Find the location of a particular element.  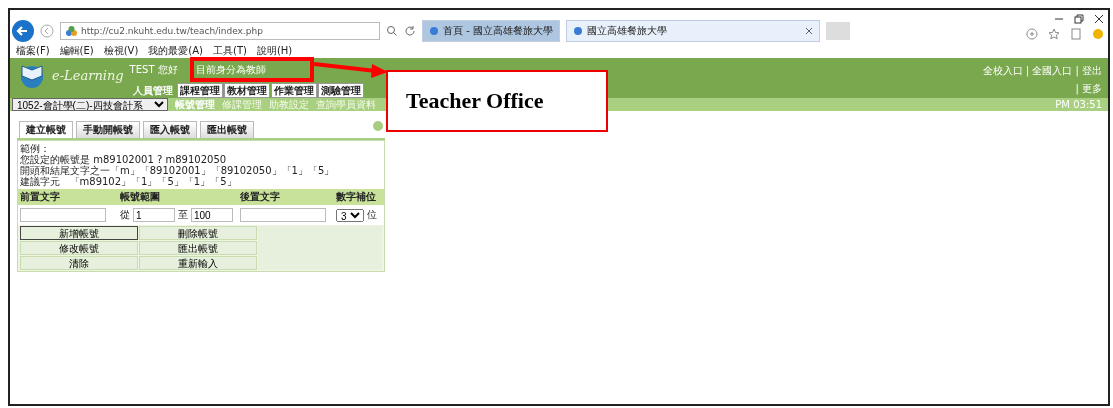

column-header: 前置文字 is located at coordinates (40, 197).